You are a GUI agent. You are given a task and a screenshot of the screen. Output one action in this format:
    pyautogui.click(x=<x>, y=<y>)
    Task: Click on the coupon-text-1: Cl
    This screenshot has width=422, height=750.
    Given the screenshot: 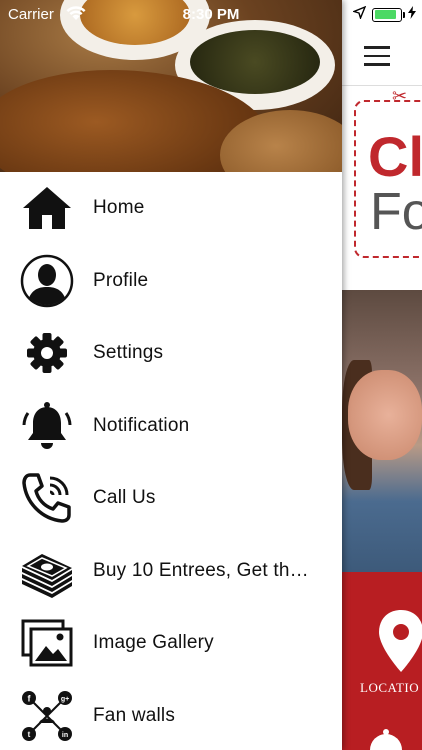 What is the action you would take?
    pyautogui.click(x=395, y=156)
    